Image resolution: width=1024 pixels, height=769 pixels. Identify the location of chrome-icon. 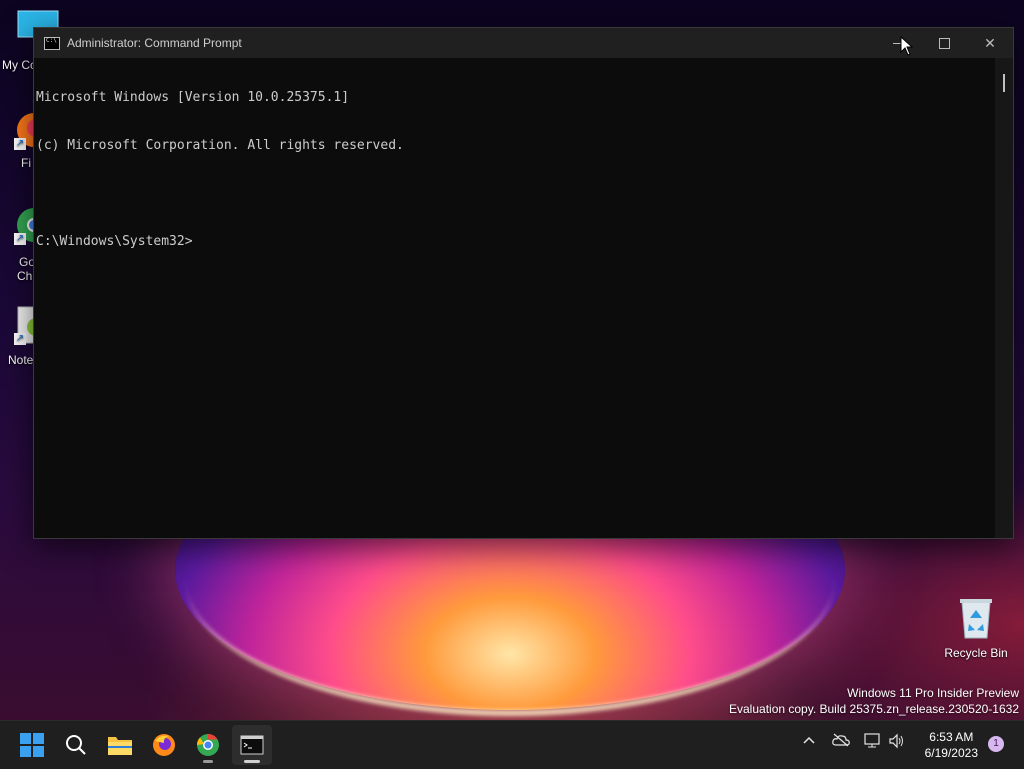
(208, 745).